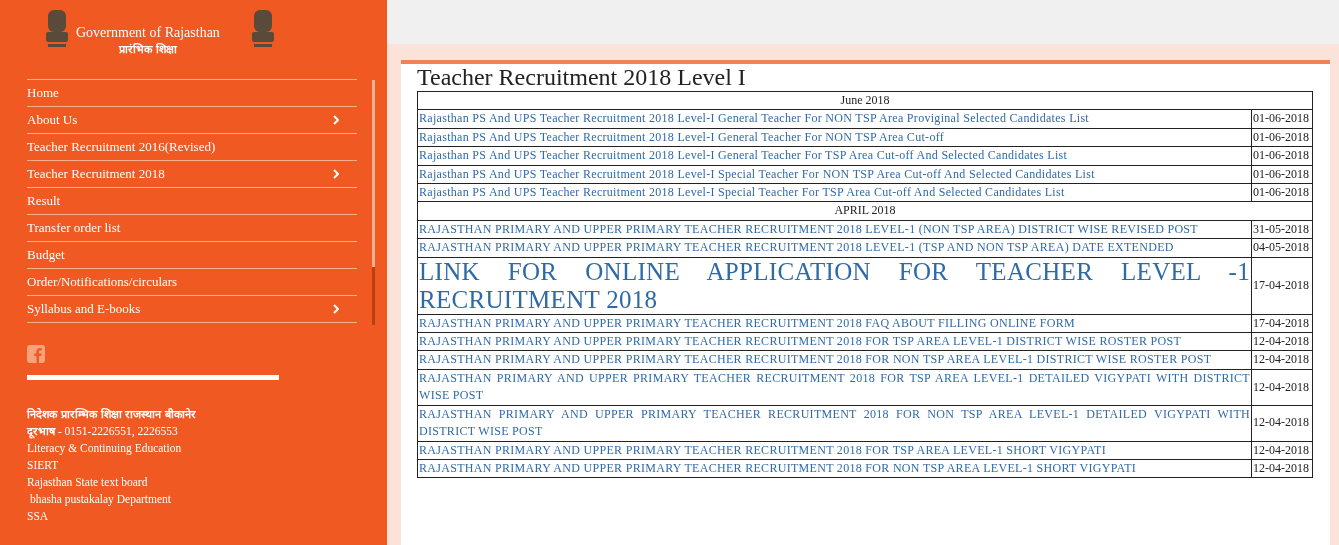 The width and height of the screenshot is (1339, 545). What do you see at coordinates (112, 415) in the screenshot?
I see `office-name: निदेशक प्रारम्भिक शिक्षा राजस्थान बीकानेर` at bounding box center [112, 415].